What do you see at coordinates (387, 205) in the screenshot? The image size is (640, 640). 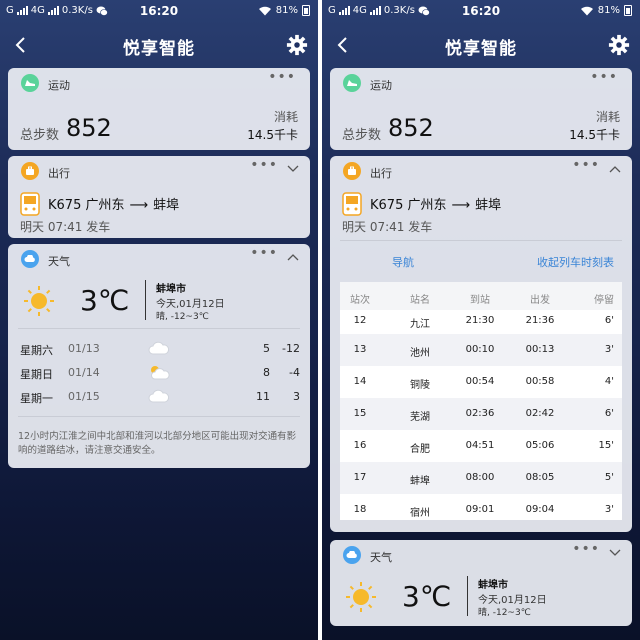 I see `train-number: K675` at bounding box center [387, 205].